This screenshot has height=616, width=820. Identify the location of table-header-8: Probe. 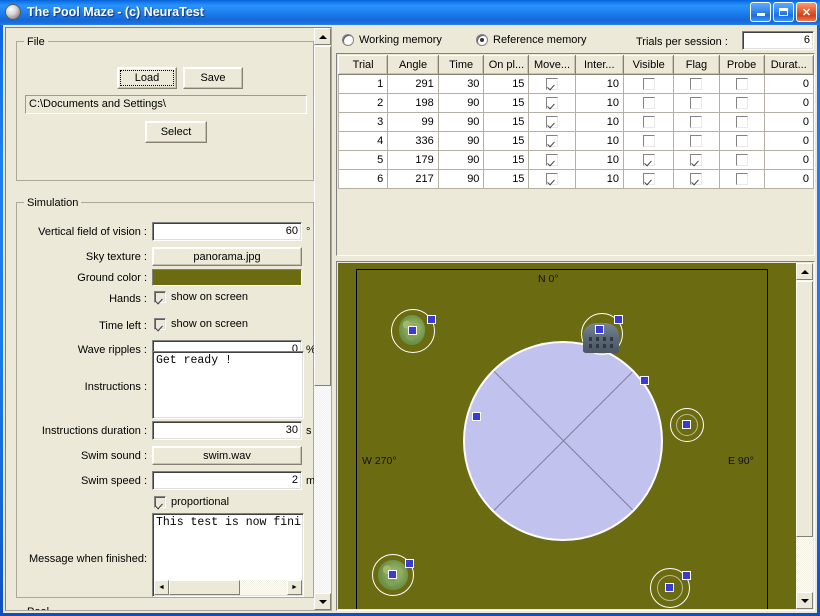
(741, 65).